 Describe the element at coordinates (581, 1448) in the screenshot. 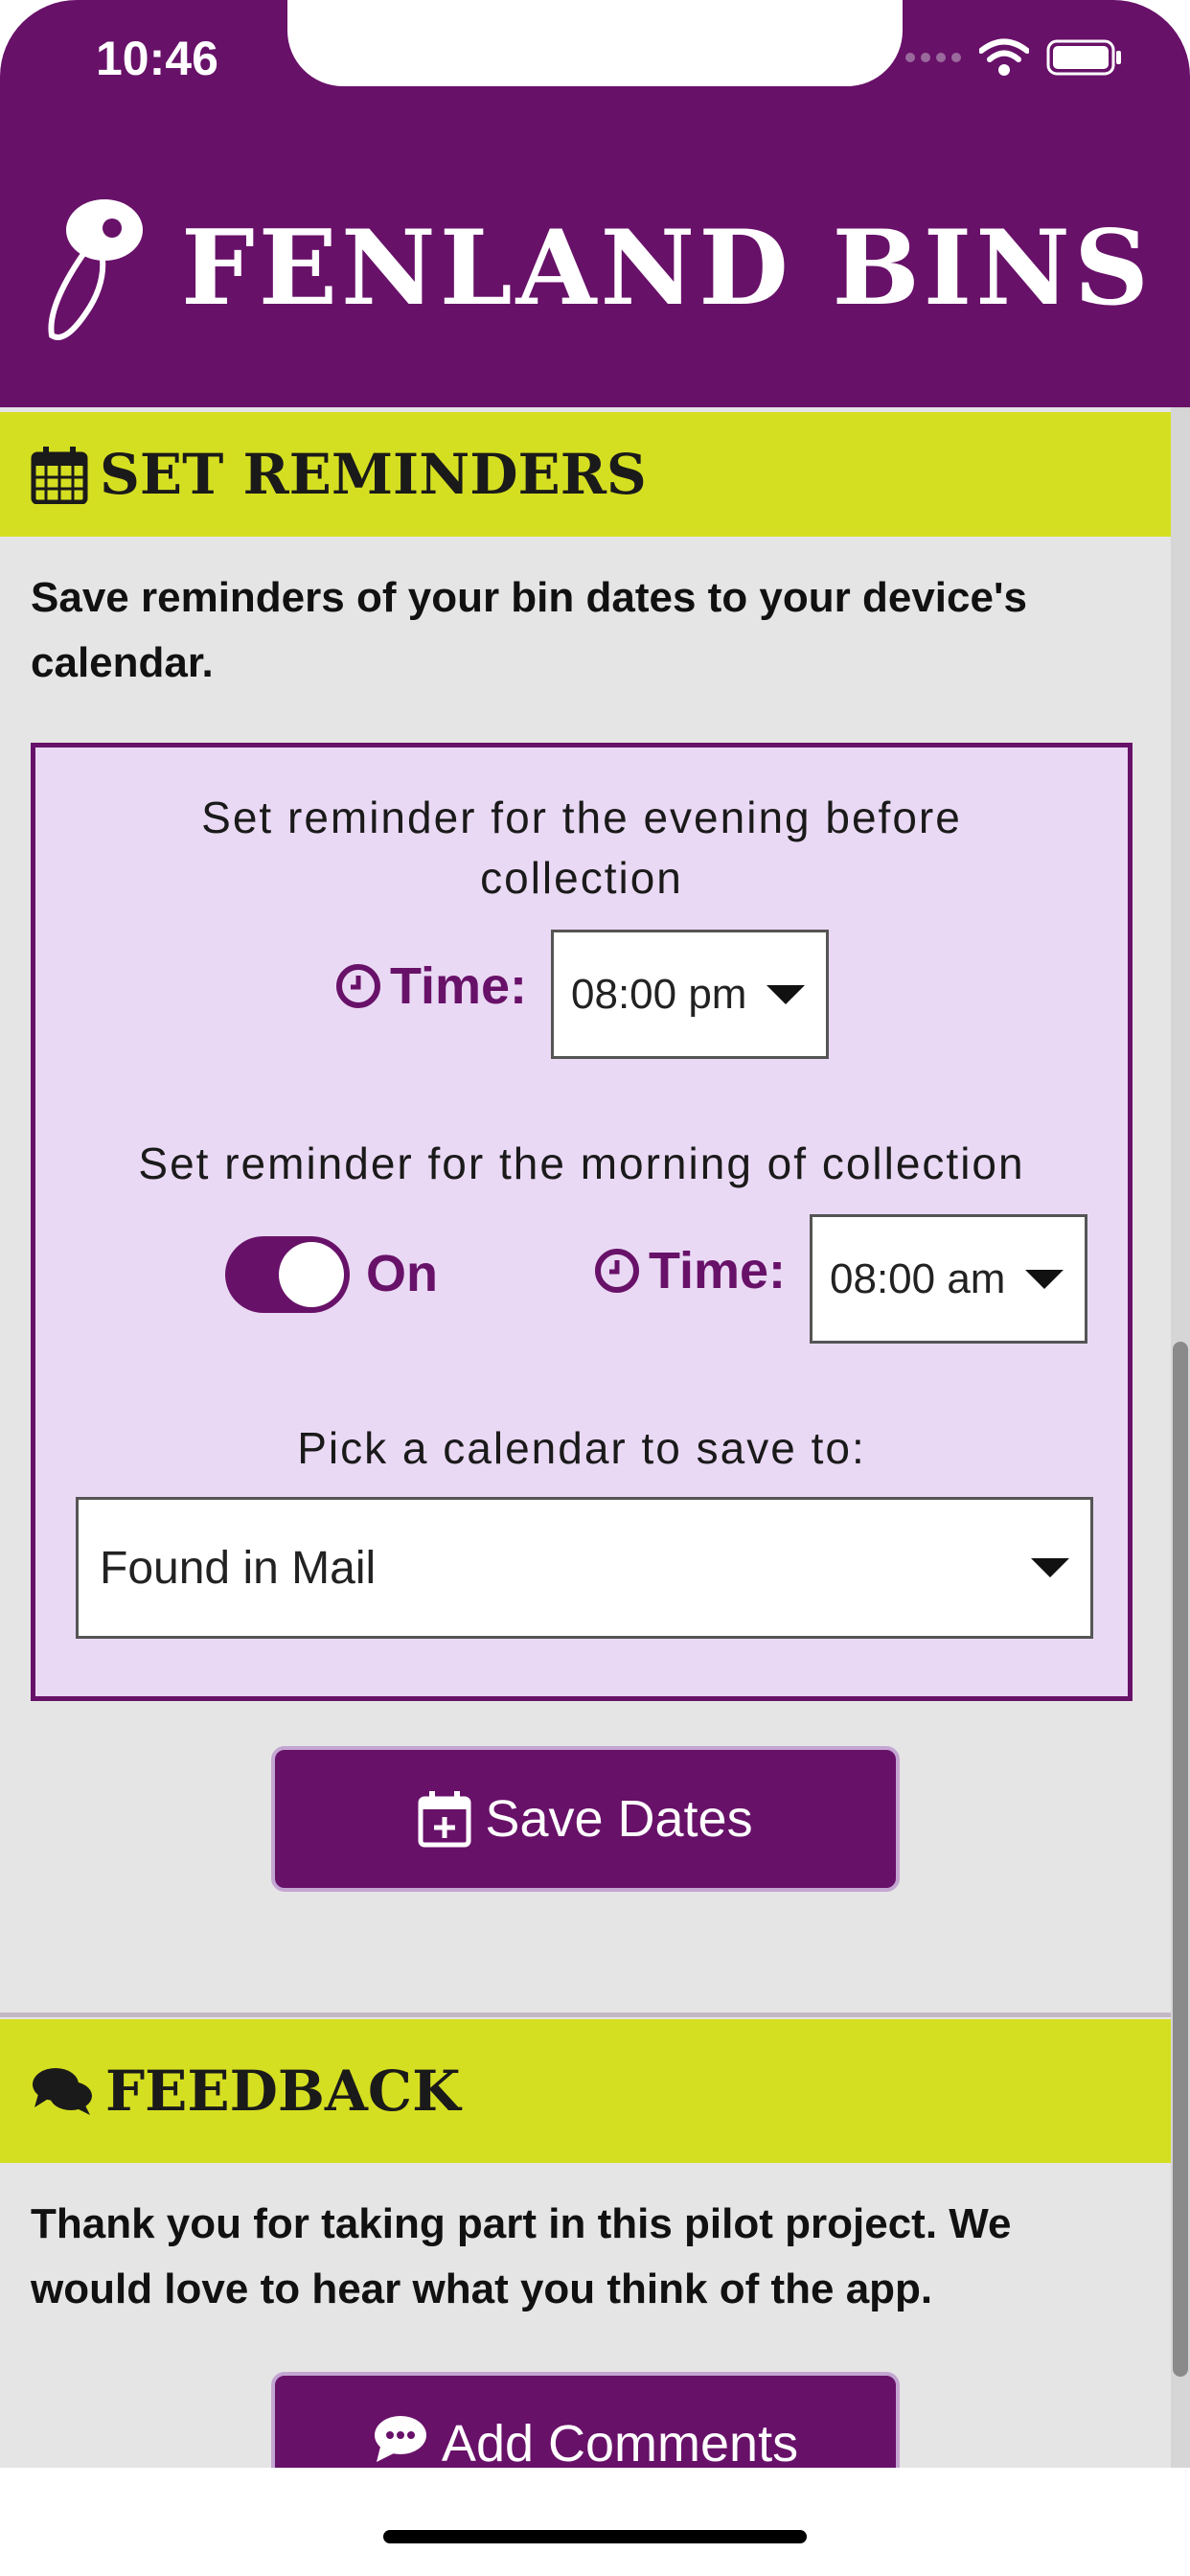

I see `calendar-prompt: Pick a calendar to save to:` at that location.